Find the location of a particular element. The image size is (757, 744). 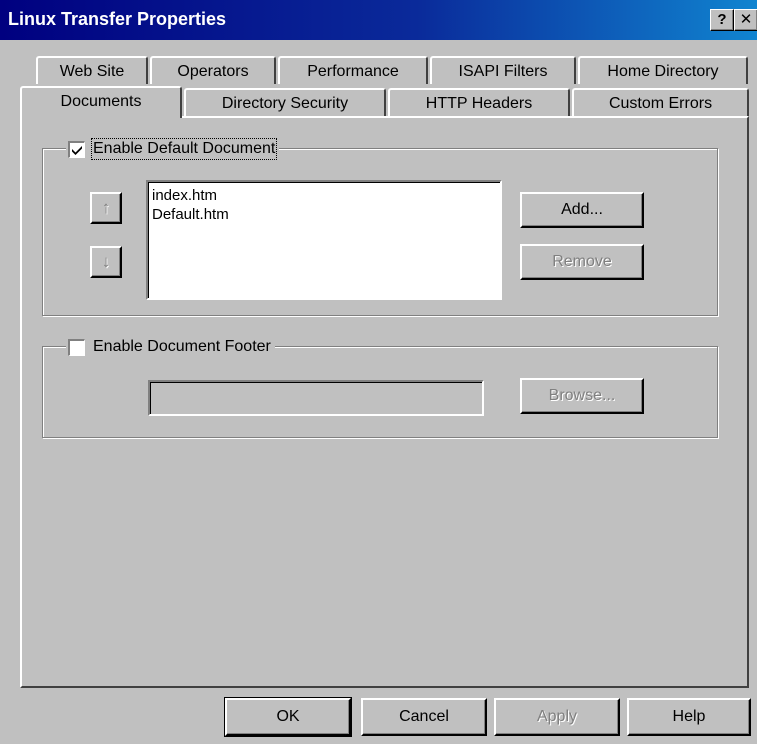

tab-operators: Operators is located at coordinates (213, 70).